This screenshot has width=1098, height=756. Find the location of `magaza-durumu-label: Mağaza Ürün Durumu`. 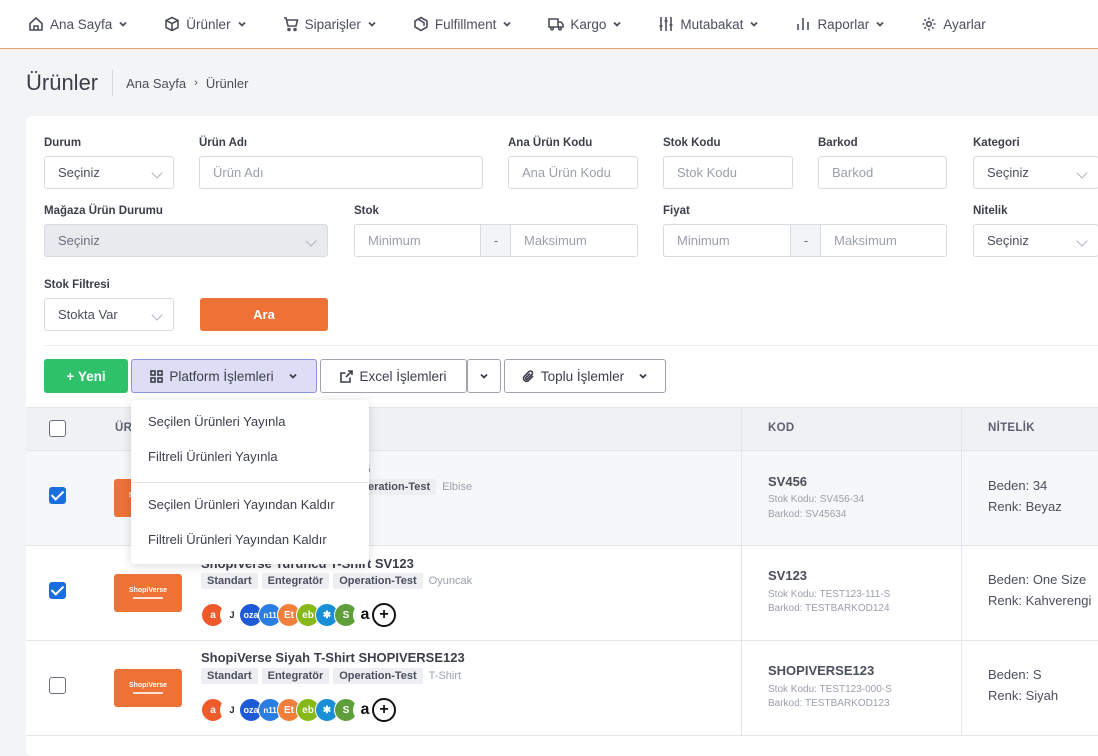

magaza-durumu-label: Mağaza Ürün Durumu is located at coordinates (103, 211).